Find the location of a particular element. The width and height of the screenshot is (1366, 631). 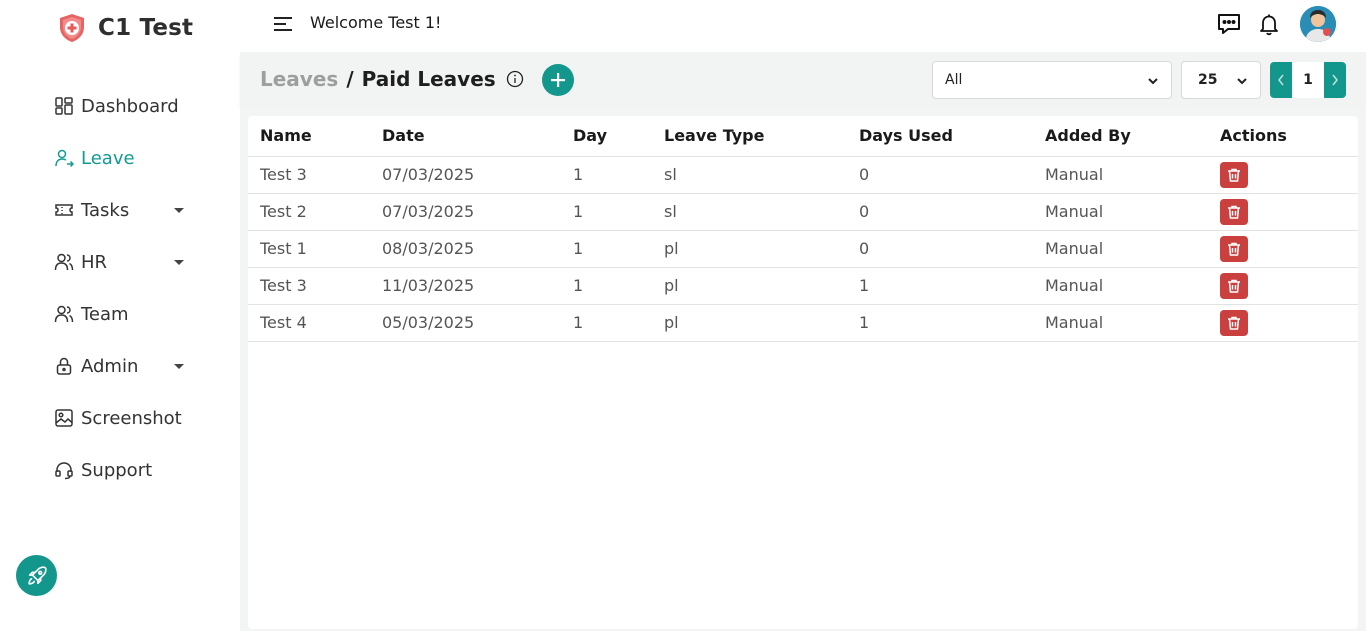

sidebar-item-team: Team is located at coordinates (129, 314).